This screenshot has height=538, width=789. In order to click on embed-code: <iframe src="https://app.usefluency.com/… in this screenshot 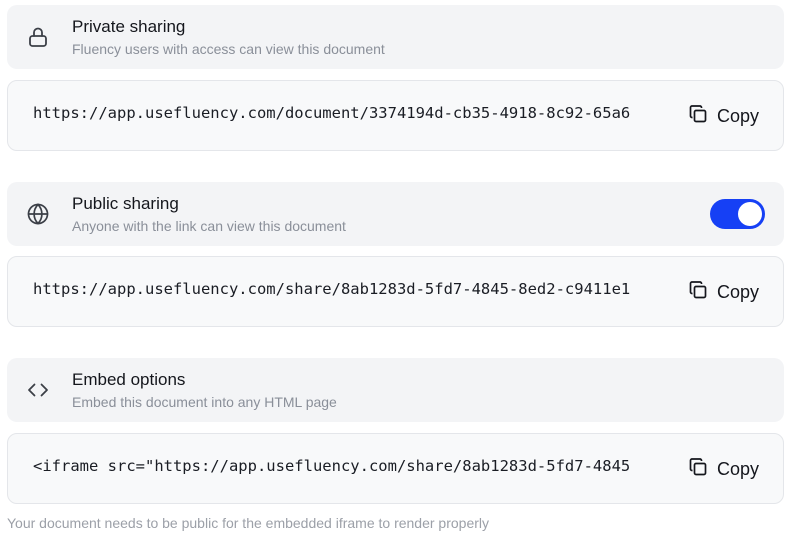, I will do `click(340, 466)`.